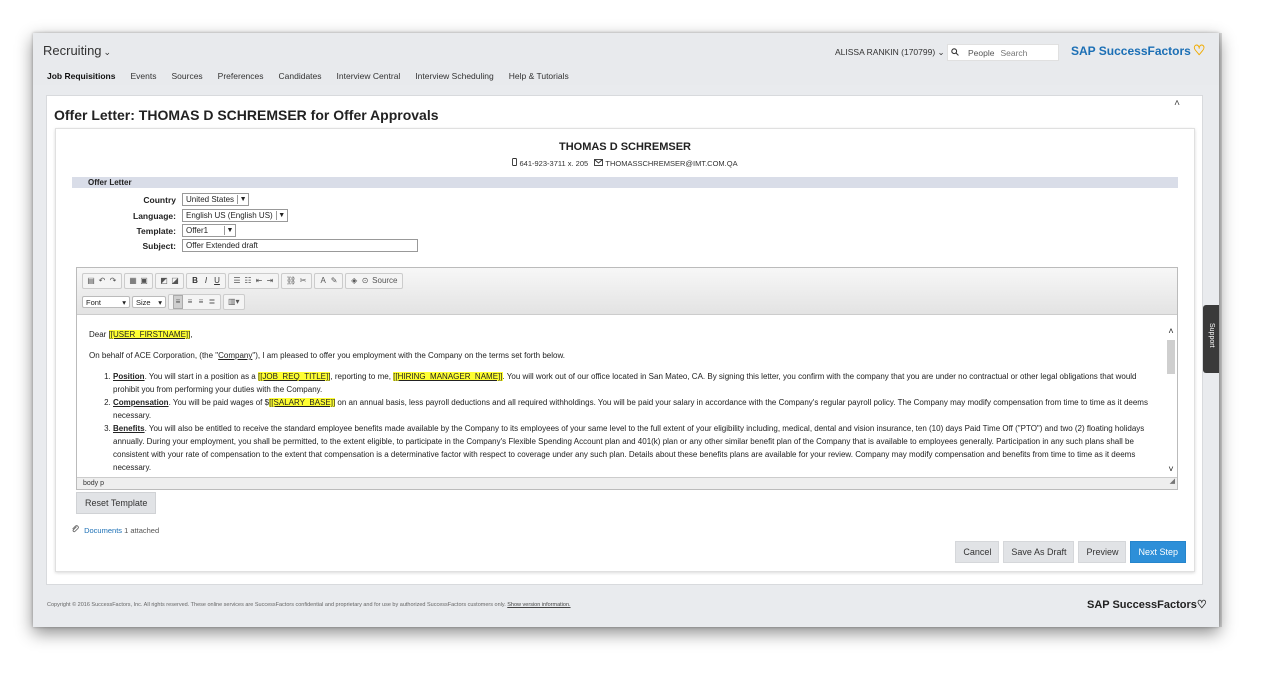  What do you see at coordinates (291, 281) in the screenshot?
I see `link-icon: ⛓` at bounding box center [291, 281].